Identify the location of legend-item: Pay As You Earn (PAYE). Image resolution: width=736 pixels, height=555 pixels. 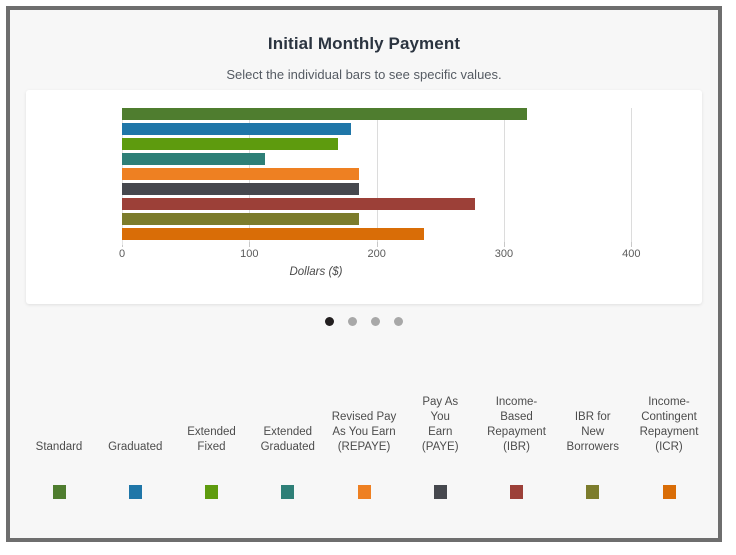
(440, 439).